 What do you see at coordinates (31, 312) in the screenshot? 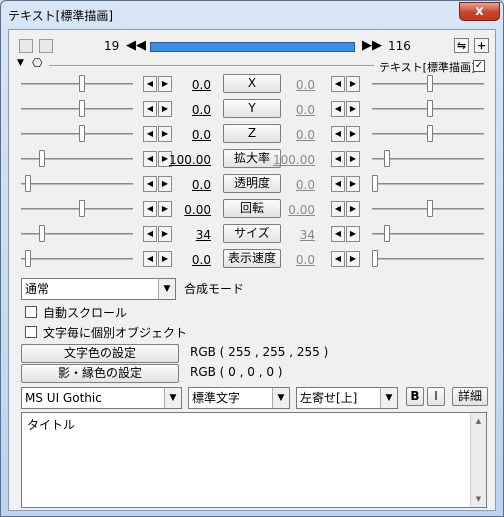
I see `auto-scroll-checkbox` at bounding box center [31, 312].